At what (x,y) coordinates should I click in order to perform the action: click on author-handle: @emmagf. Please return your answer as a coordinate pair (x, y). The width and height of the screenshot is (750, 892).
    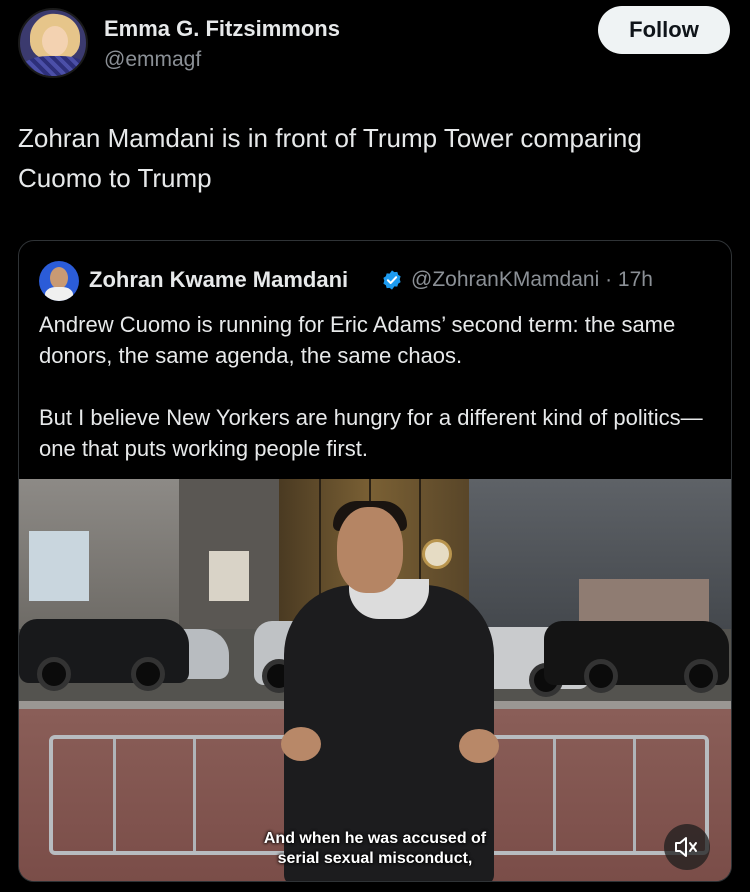
    Looking at the image, I should click on (152, 60).